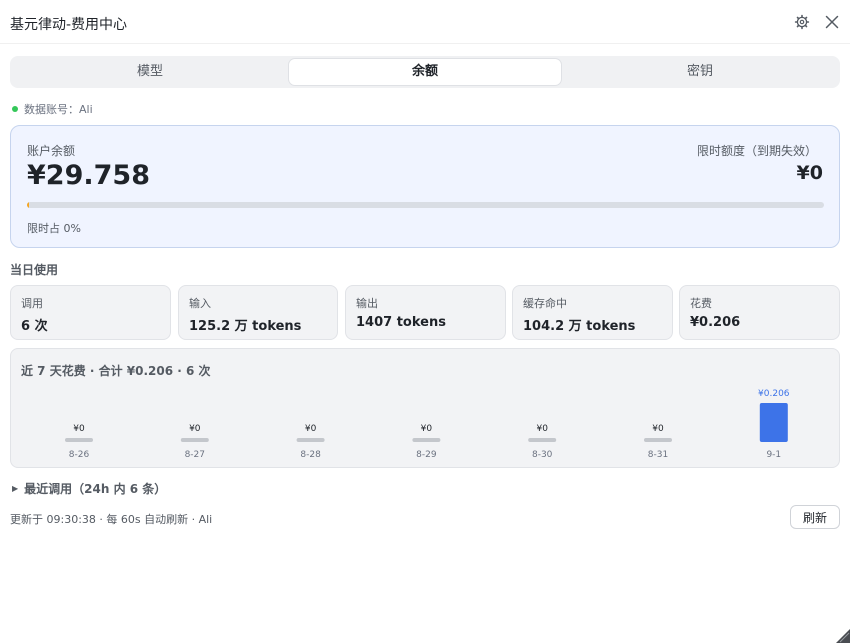  I want to click on x-tick-label: 8-28, so click(310, 455).